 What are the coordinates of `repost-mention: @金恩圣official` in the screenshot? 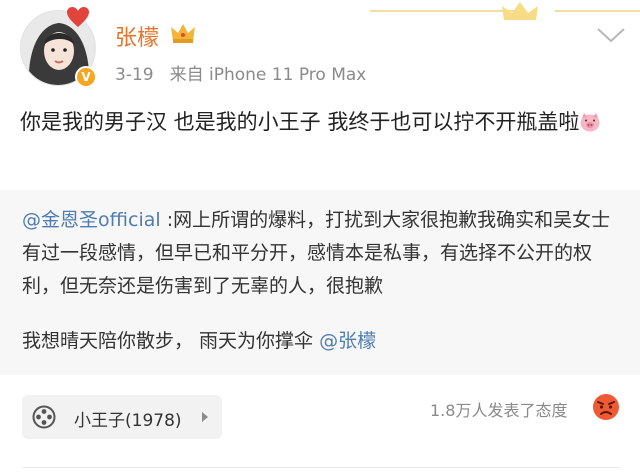 It's located at (91, 220).